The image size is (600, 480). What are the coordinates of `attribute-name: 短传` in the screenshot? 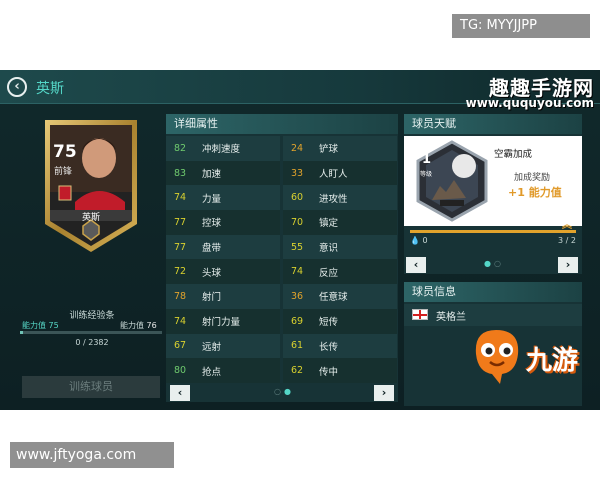 It's located at (329, 323).